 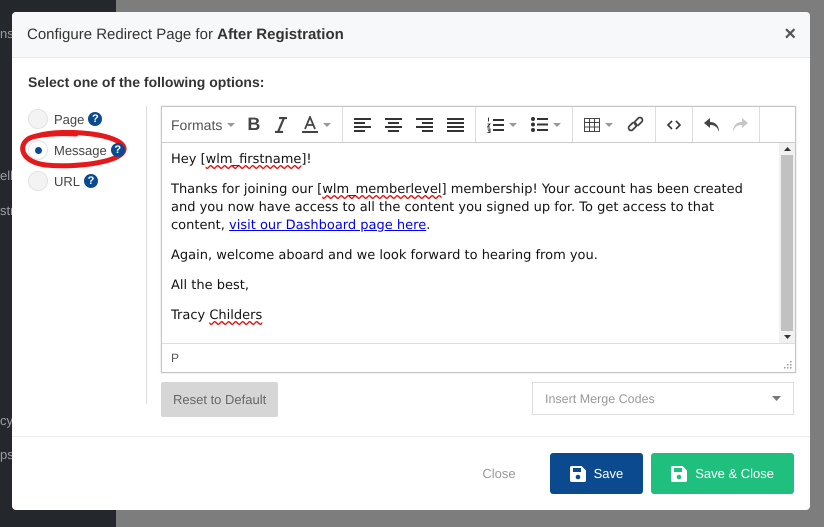 I want to click on paragraph: Hey [wlm_firstname]!, so click(x=242, y=160).